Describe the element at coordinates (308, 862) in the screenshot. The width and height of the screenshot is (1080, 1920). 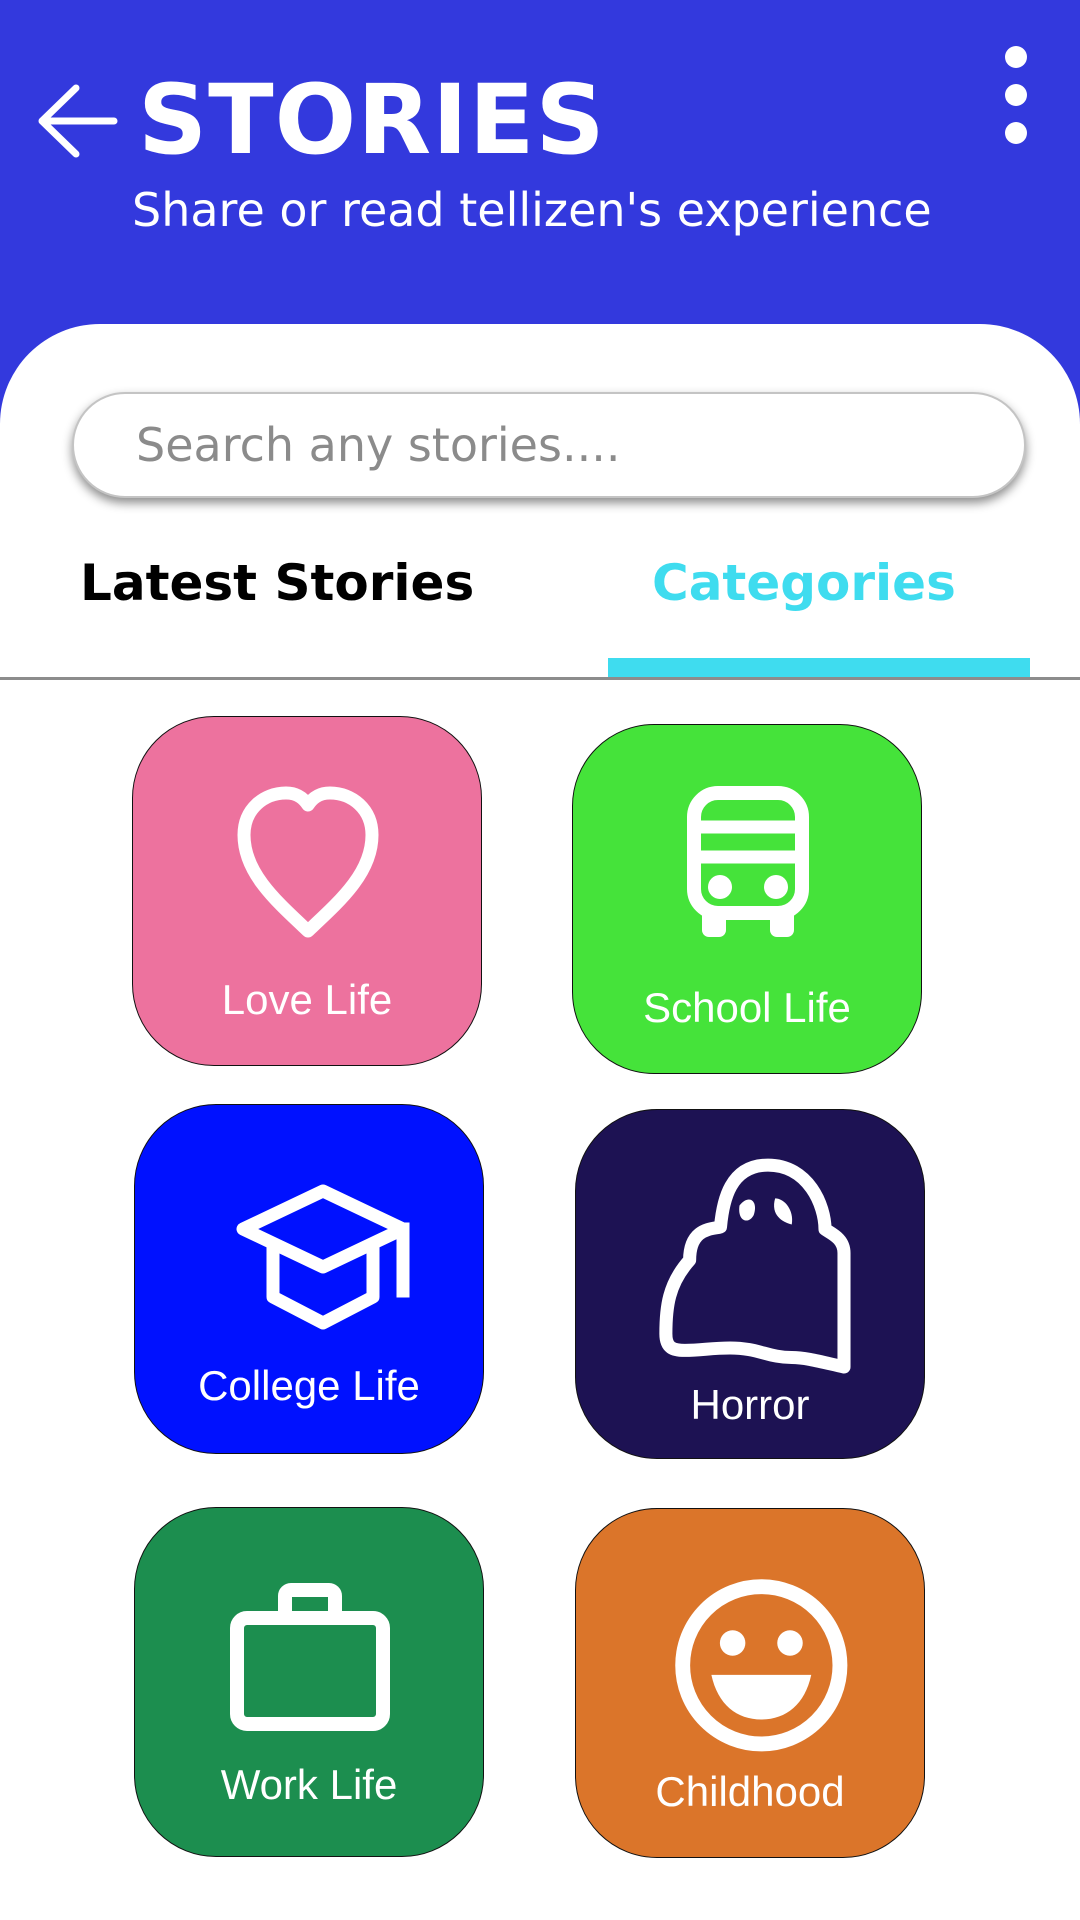
I see `heart-icon` at that location.